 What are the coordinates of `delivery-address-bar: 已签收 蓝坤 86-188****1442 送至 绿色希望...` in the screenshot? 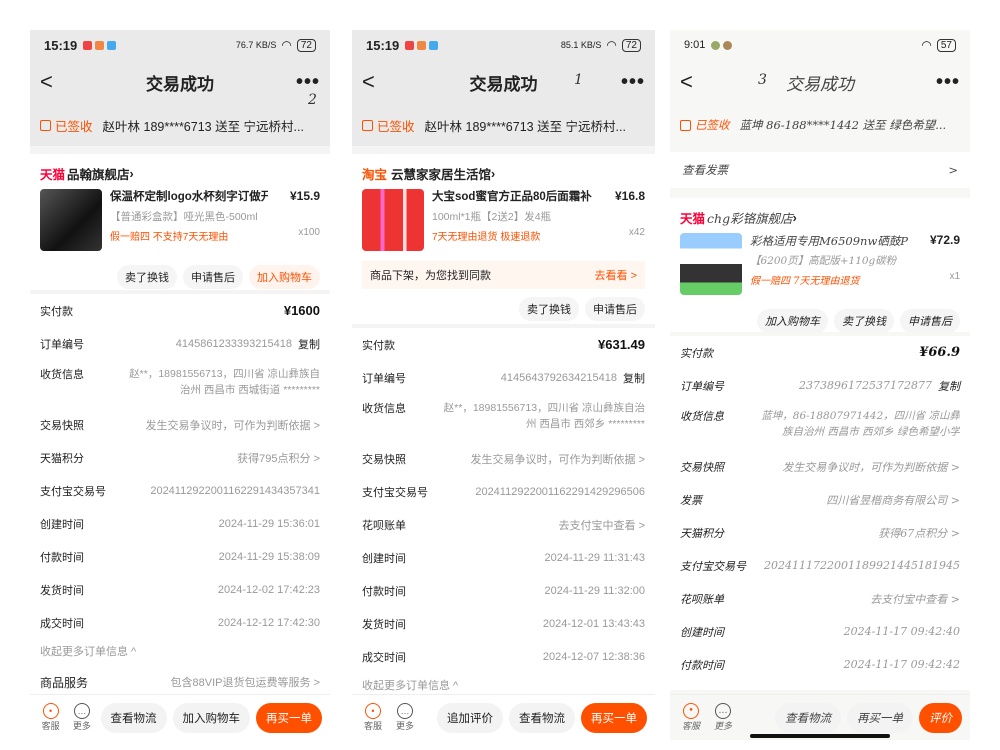 It's located at (820, 125).